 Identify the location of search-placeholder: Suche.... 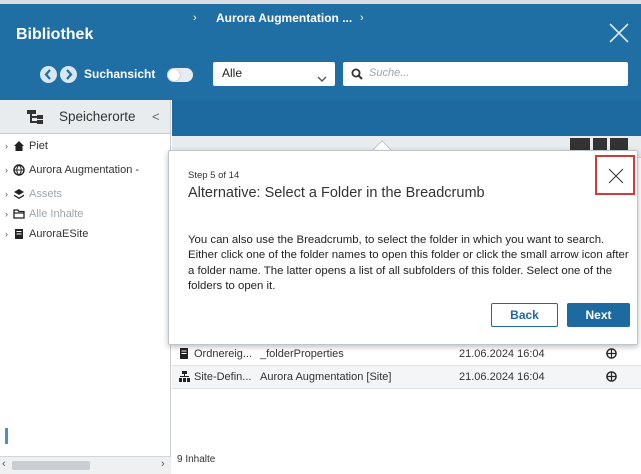
(389, 73).